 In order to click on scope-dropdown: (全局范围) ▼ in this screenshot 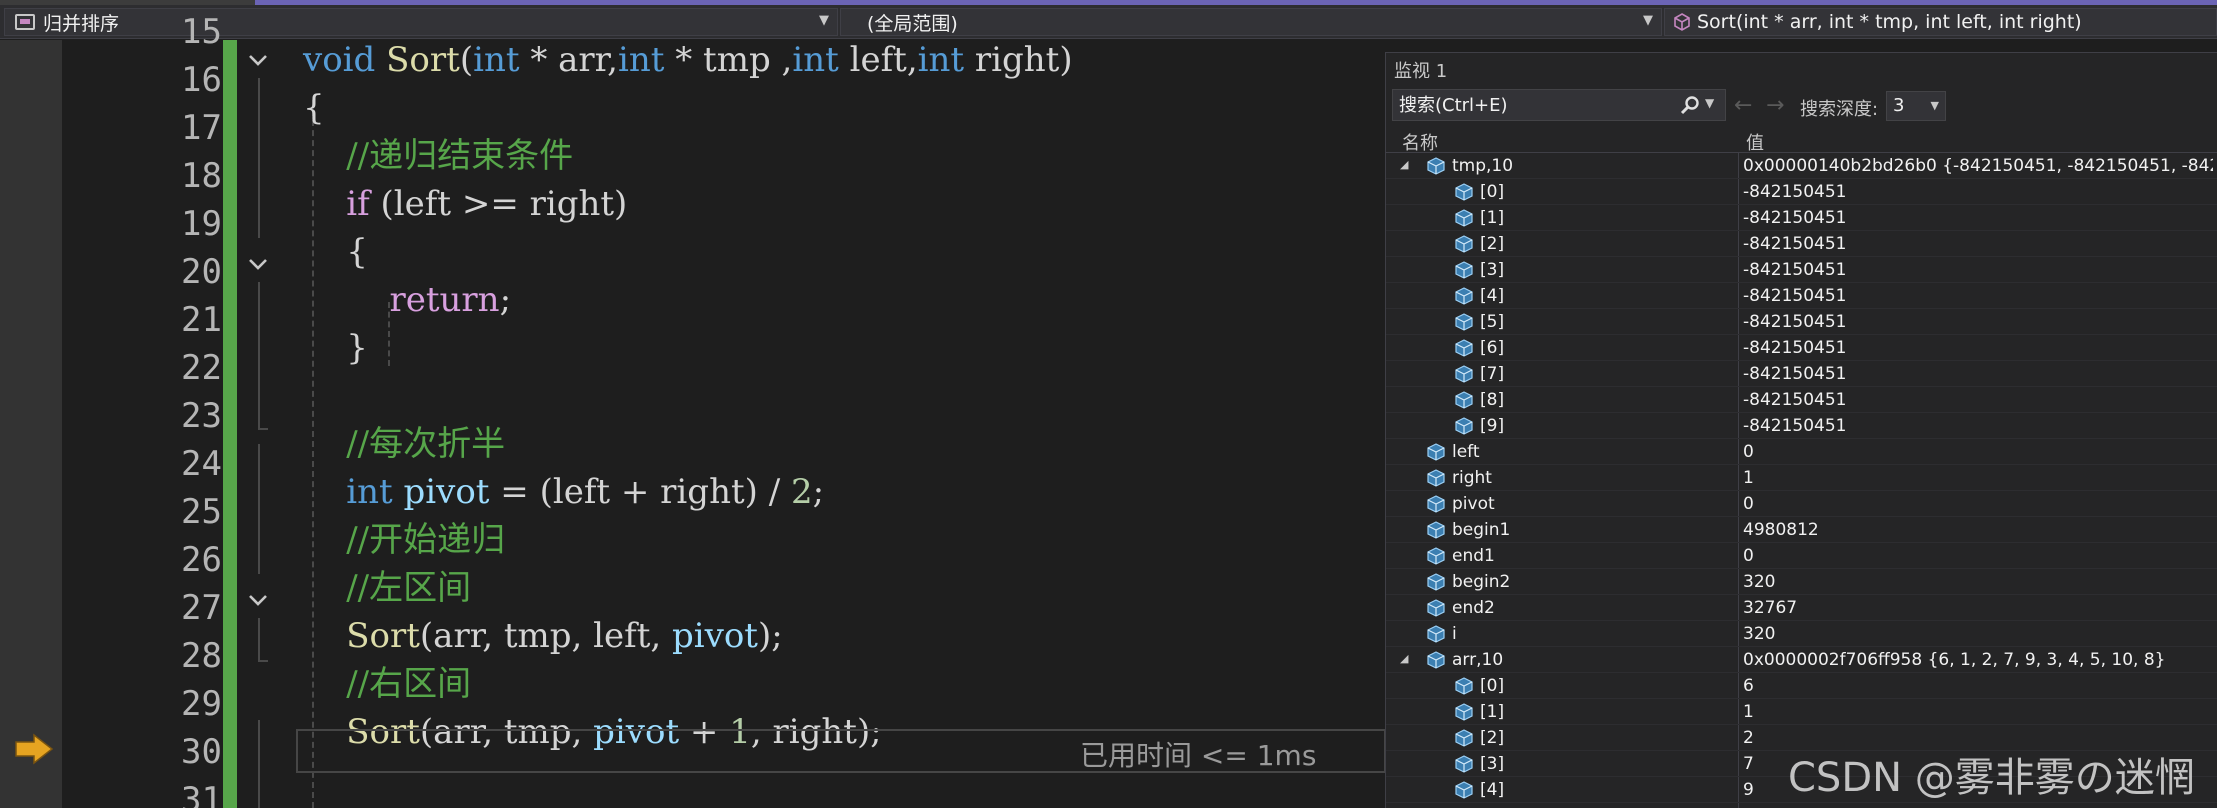, I will do `click(1251, 22)`.